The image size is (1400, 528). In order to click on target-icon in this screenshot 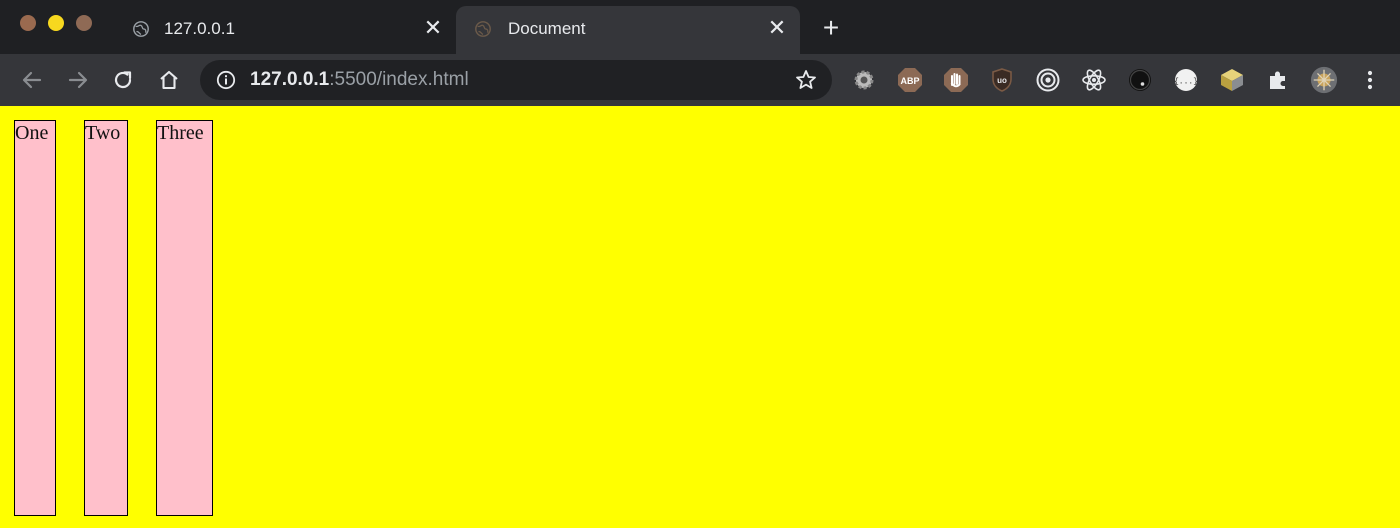, I will do `click(1048, 80)`.